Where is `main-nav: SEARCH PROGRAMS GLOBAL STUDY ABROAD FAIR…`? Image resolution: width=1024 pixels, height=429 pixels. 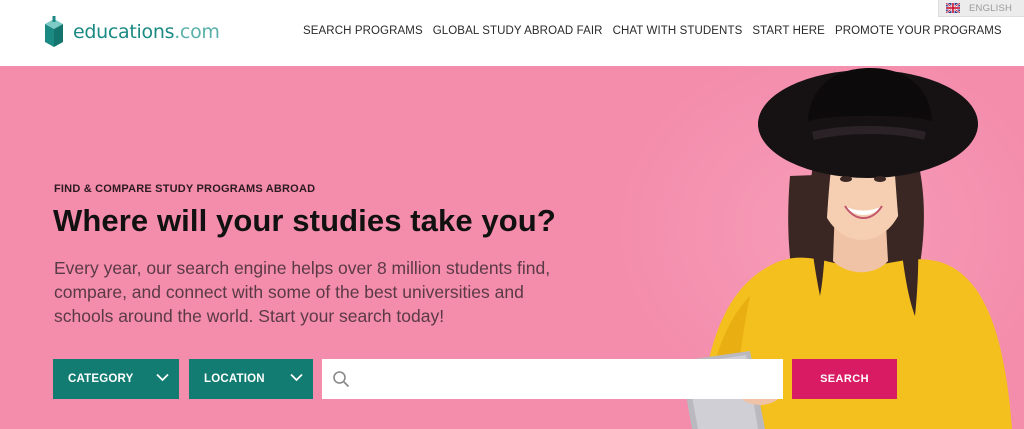
main-nav: SEARCH PROGRAMS GLOBAL STUDY ABROAD FAIR… is located at coordinates (657, 31).